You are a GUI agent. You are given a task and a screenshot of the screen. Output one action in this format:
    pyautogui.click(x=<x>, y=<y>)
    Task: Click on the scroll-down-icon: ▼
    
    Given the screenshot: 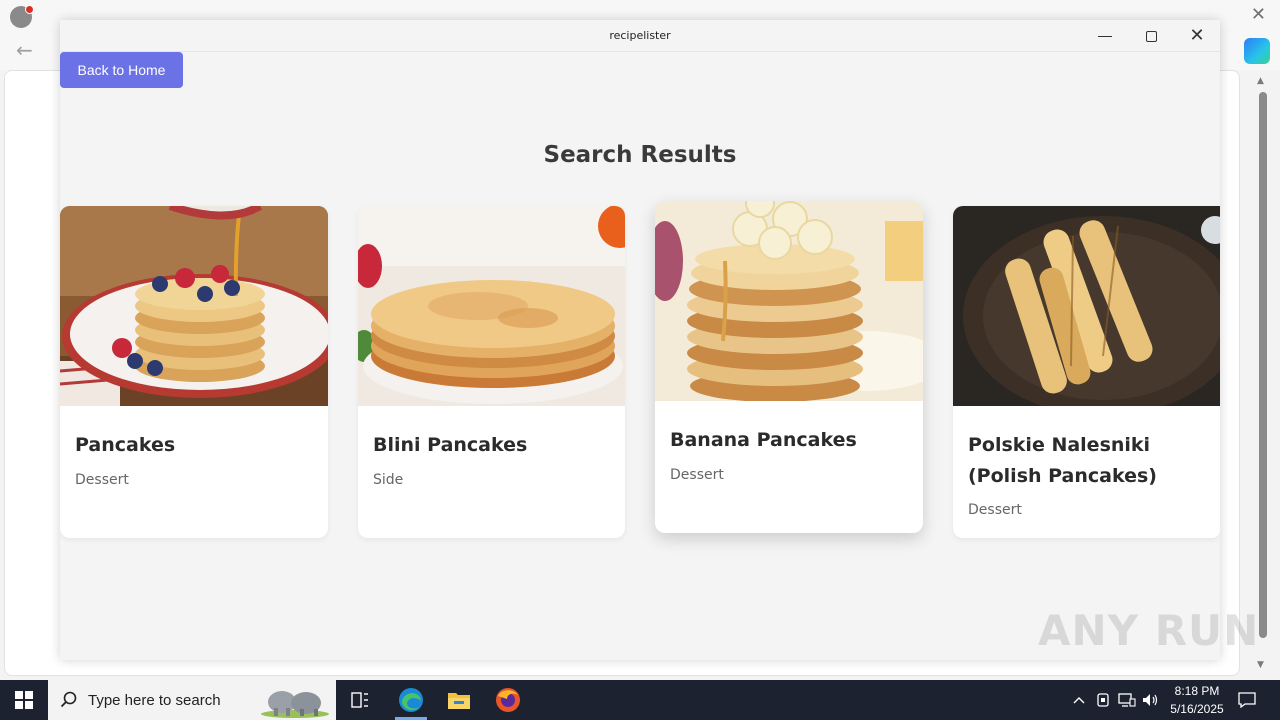 What is the action you would take?
    pyautogui.click(x=1260, y=665)
    